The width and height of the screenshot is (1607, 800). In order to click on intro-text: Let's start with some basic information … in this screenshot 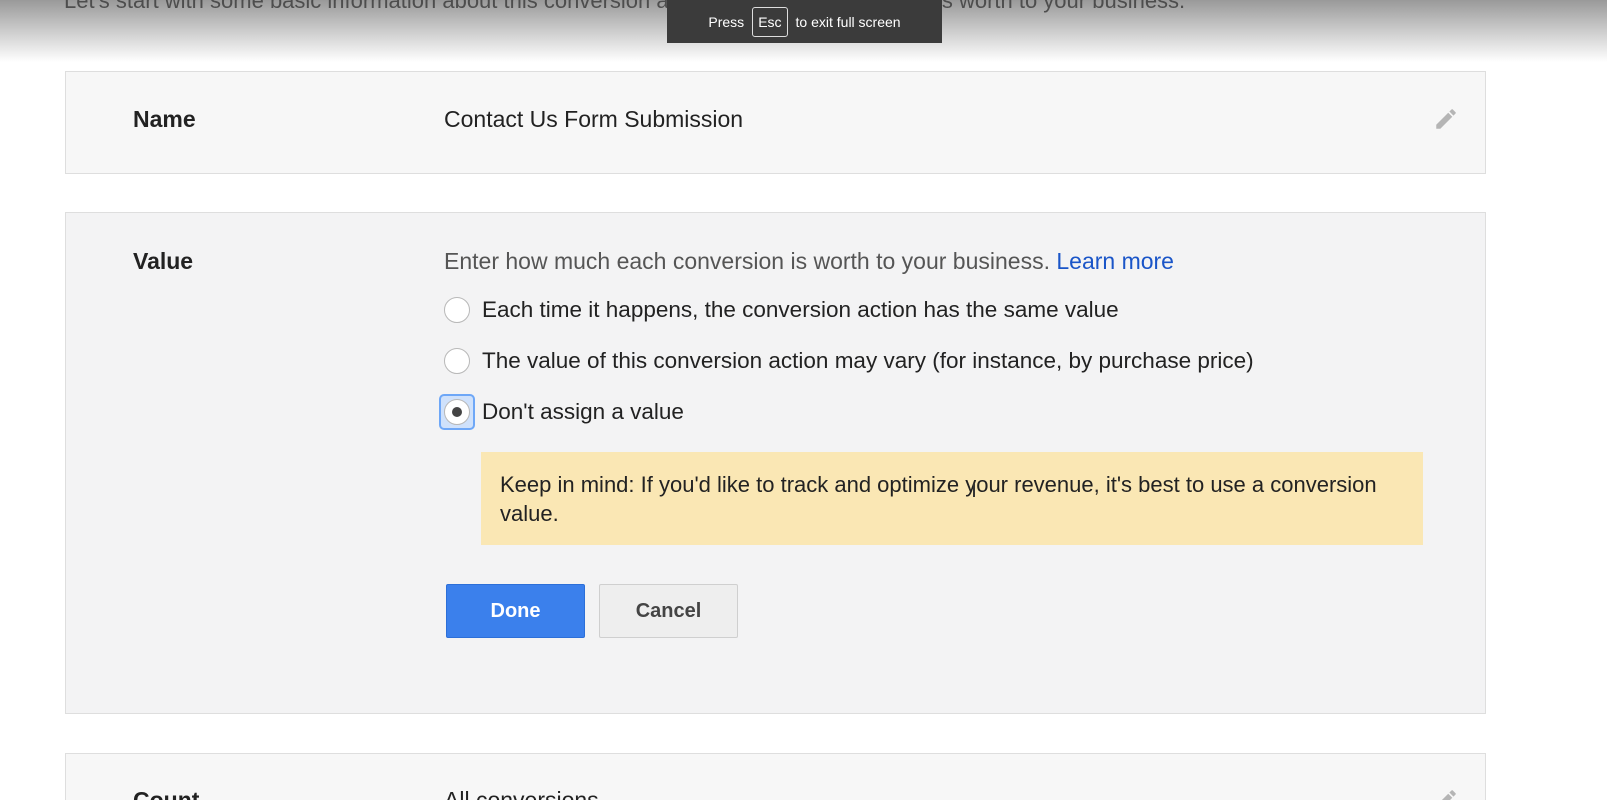, I will do `click(625, 6)`.